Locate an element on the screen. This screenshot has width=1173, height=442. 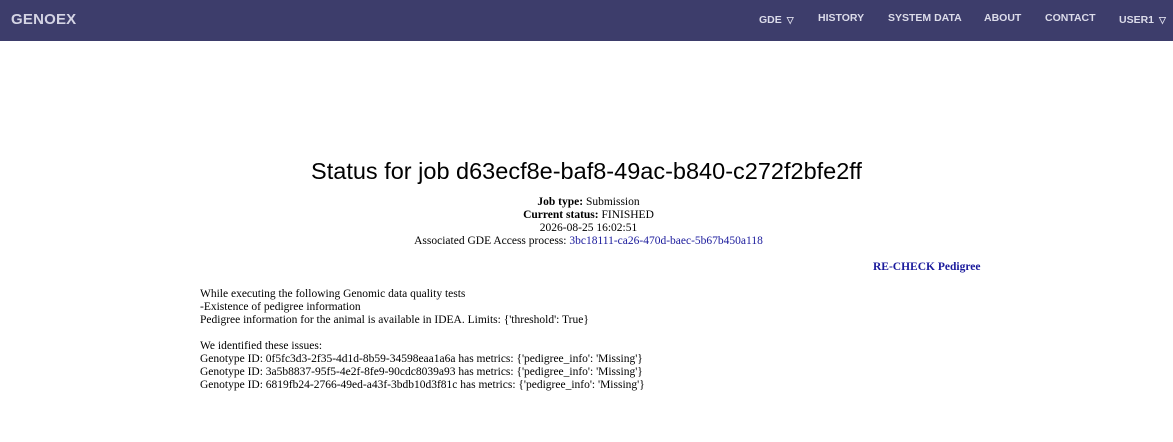
job-type-label: Job type: is located at coordinates (560, 202).